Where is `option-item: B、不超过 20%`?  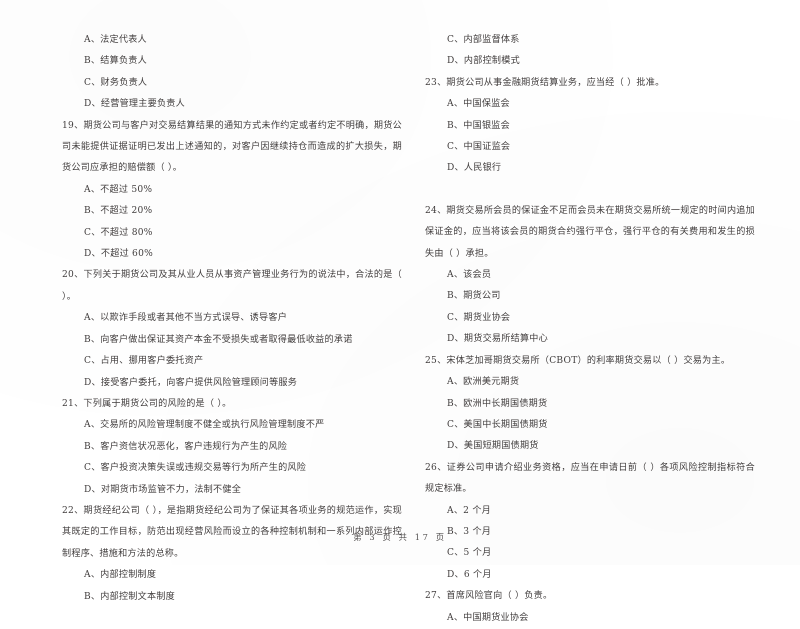 option-item: B、不超过 20% is located at coordinates (118, 211).